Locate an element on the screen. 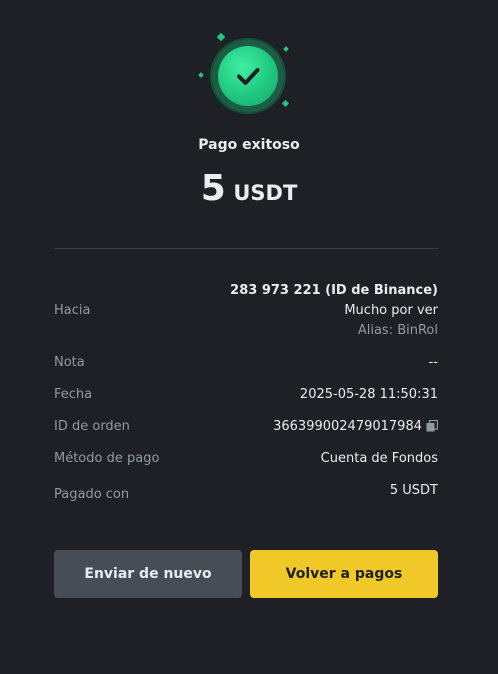  detail-row-date: Fecha 2025-05-28 11:50:31 is located at coordinates (246, 396).